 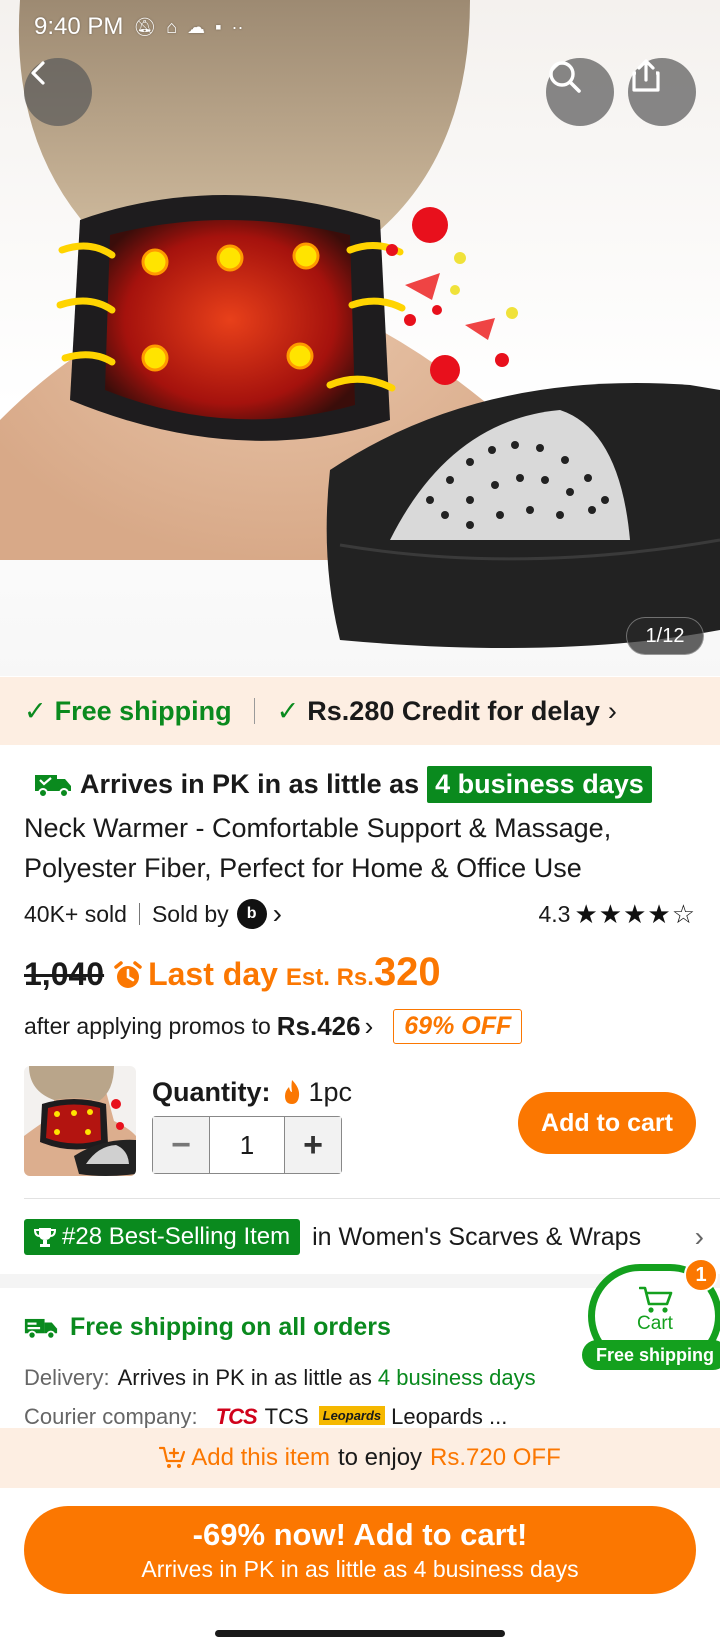 I want to click on floating-cart-button: Cart Free shipping 1, so click(x=651, y=1317).